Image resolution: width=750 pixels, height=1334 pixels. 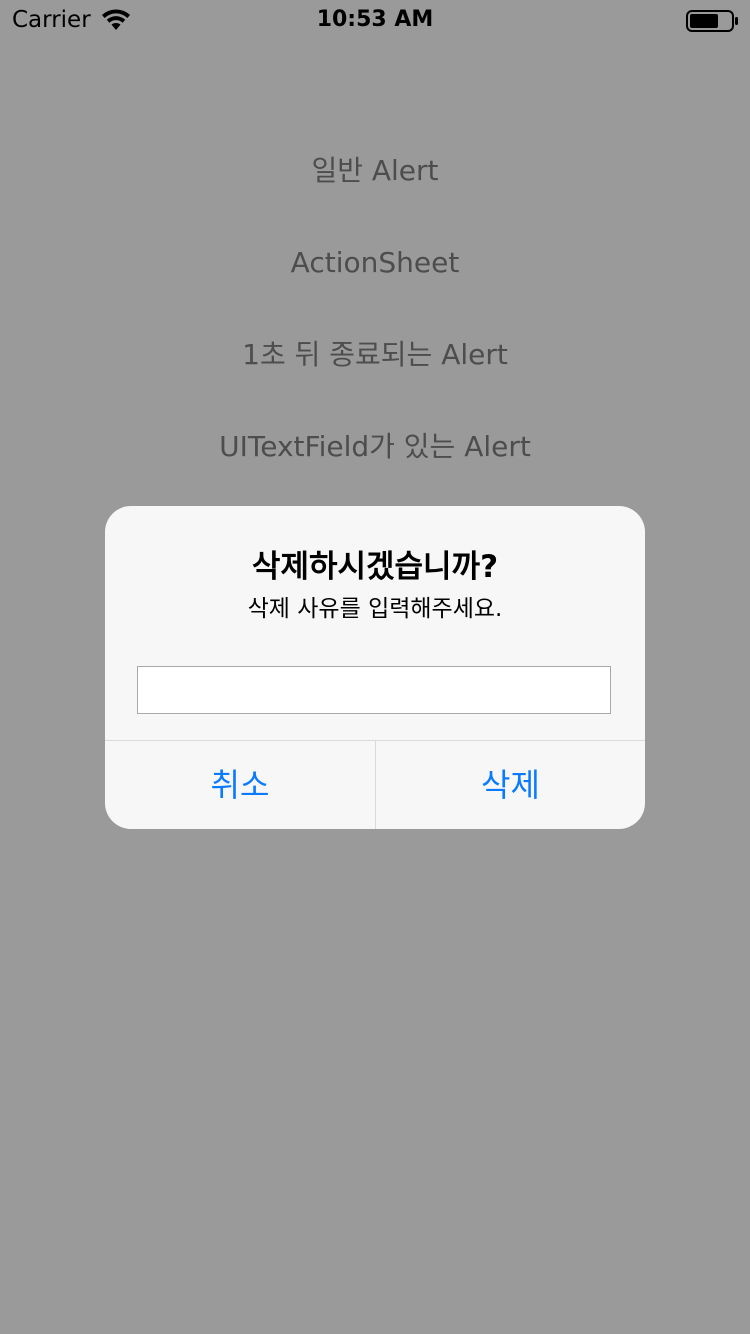 What do you see at coordinates (375, 355) in the screenshot?
I see `menu-item-auto-dismiss-alert: 1초 뒤 종료되는 Alert` at bounding box center [375, 355].